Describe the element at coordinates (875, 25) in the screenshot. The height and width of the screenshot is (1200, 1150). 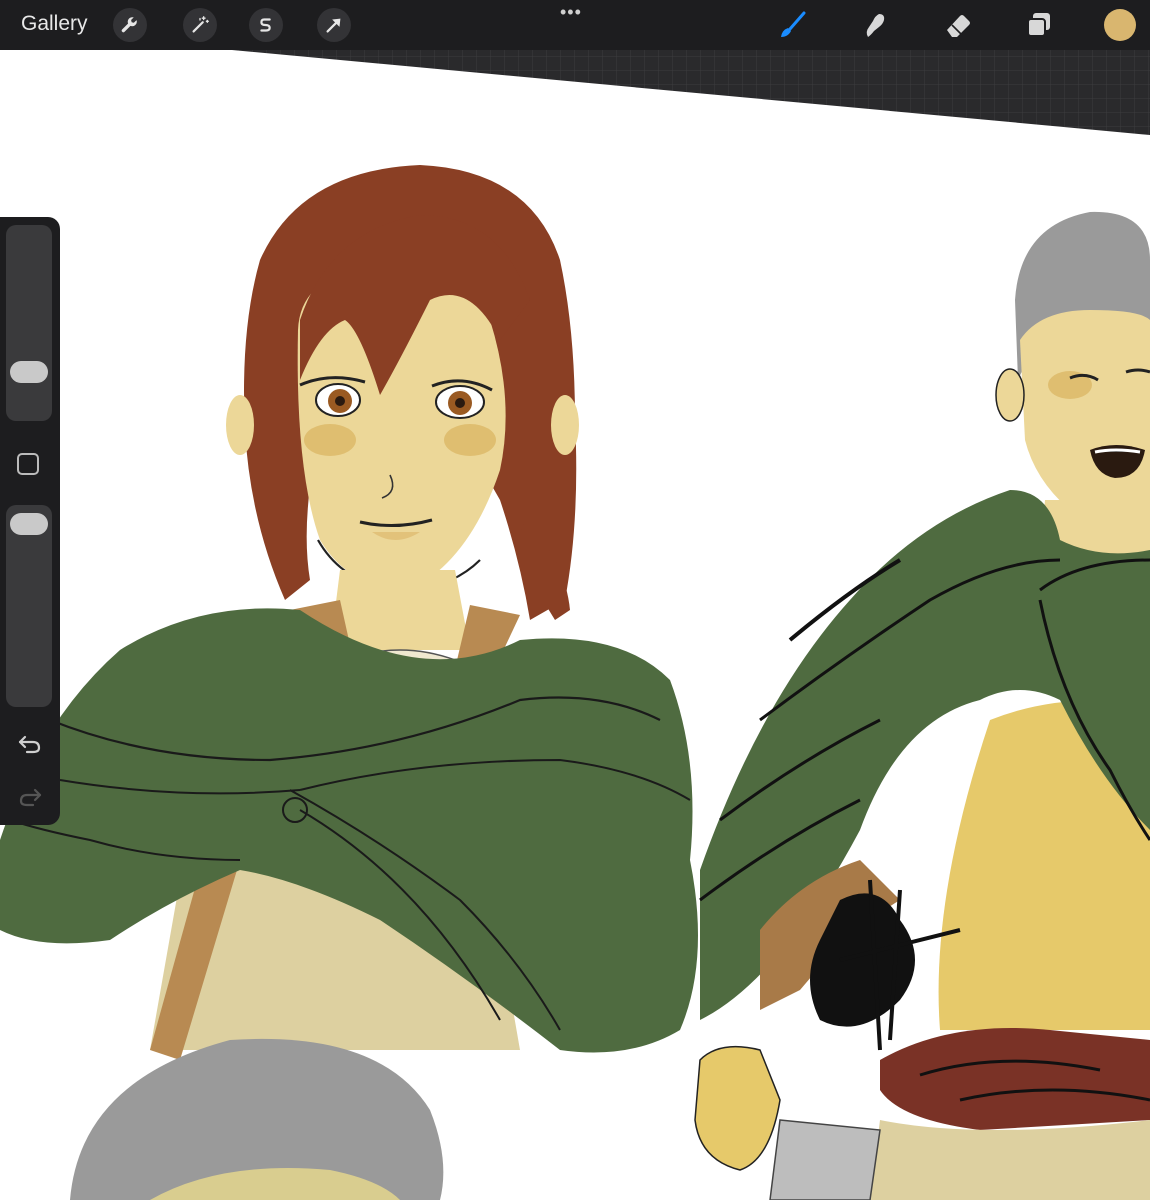
I see `smudge-icon` at that location.